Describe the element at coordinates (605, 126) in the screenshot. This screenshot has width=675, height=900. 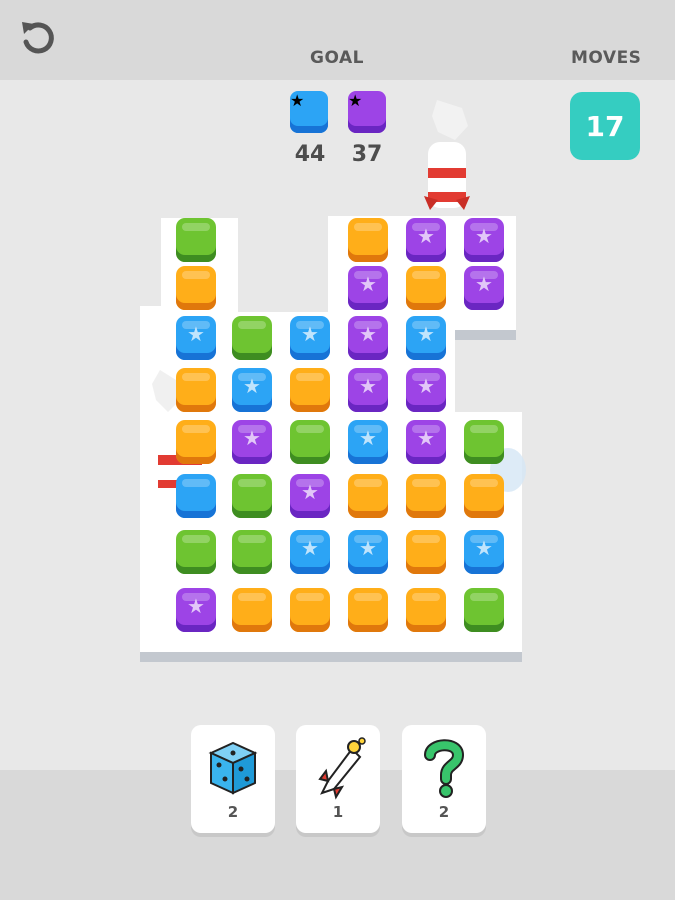
I see `moves-counter: 17` at that location.